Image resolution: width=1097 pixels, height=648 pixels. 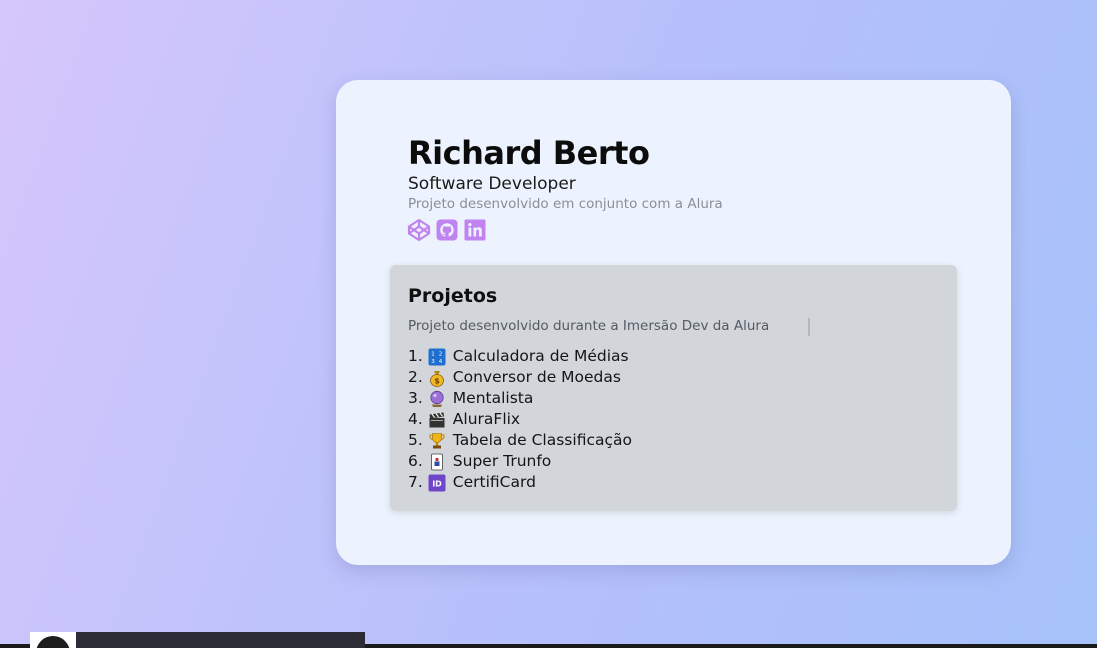 I want to click on project-label: CertifiCard, so click(x=494, y=482).